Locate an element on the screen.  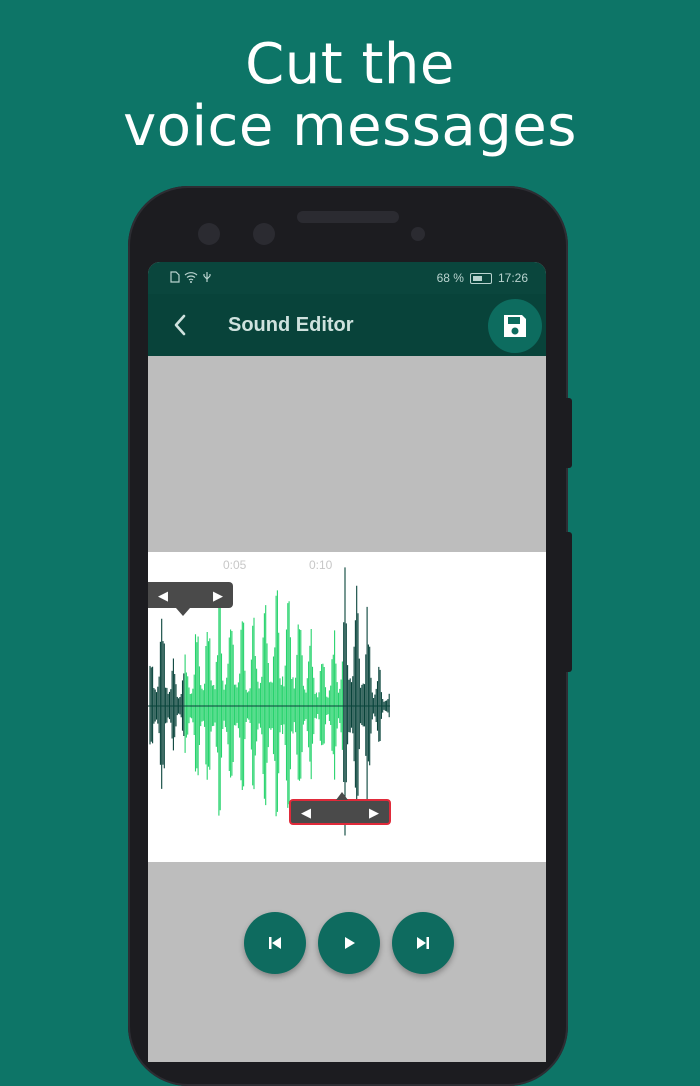
floppy-disk-icon is located at coordinates (515, 326).